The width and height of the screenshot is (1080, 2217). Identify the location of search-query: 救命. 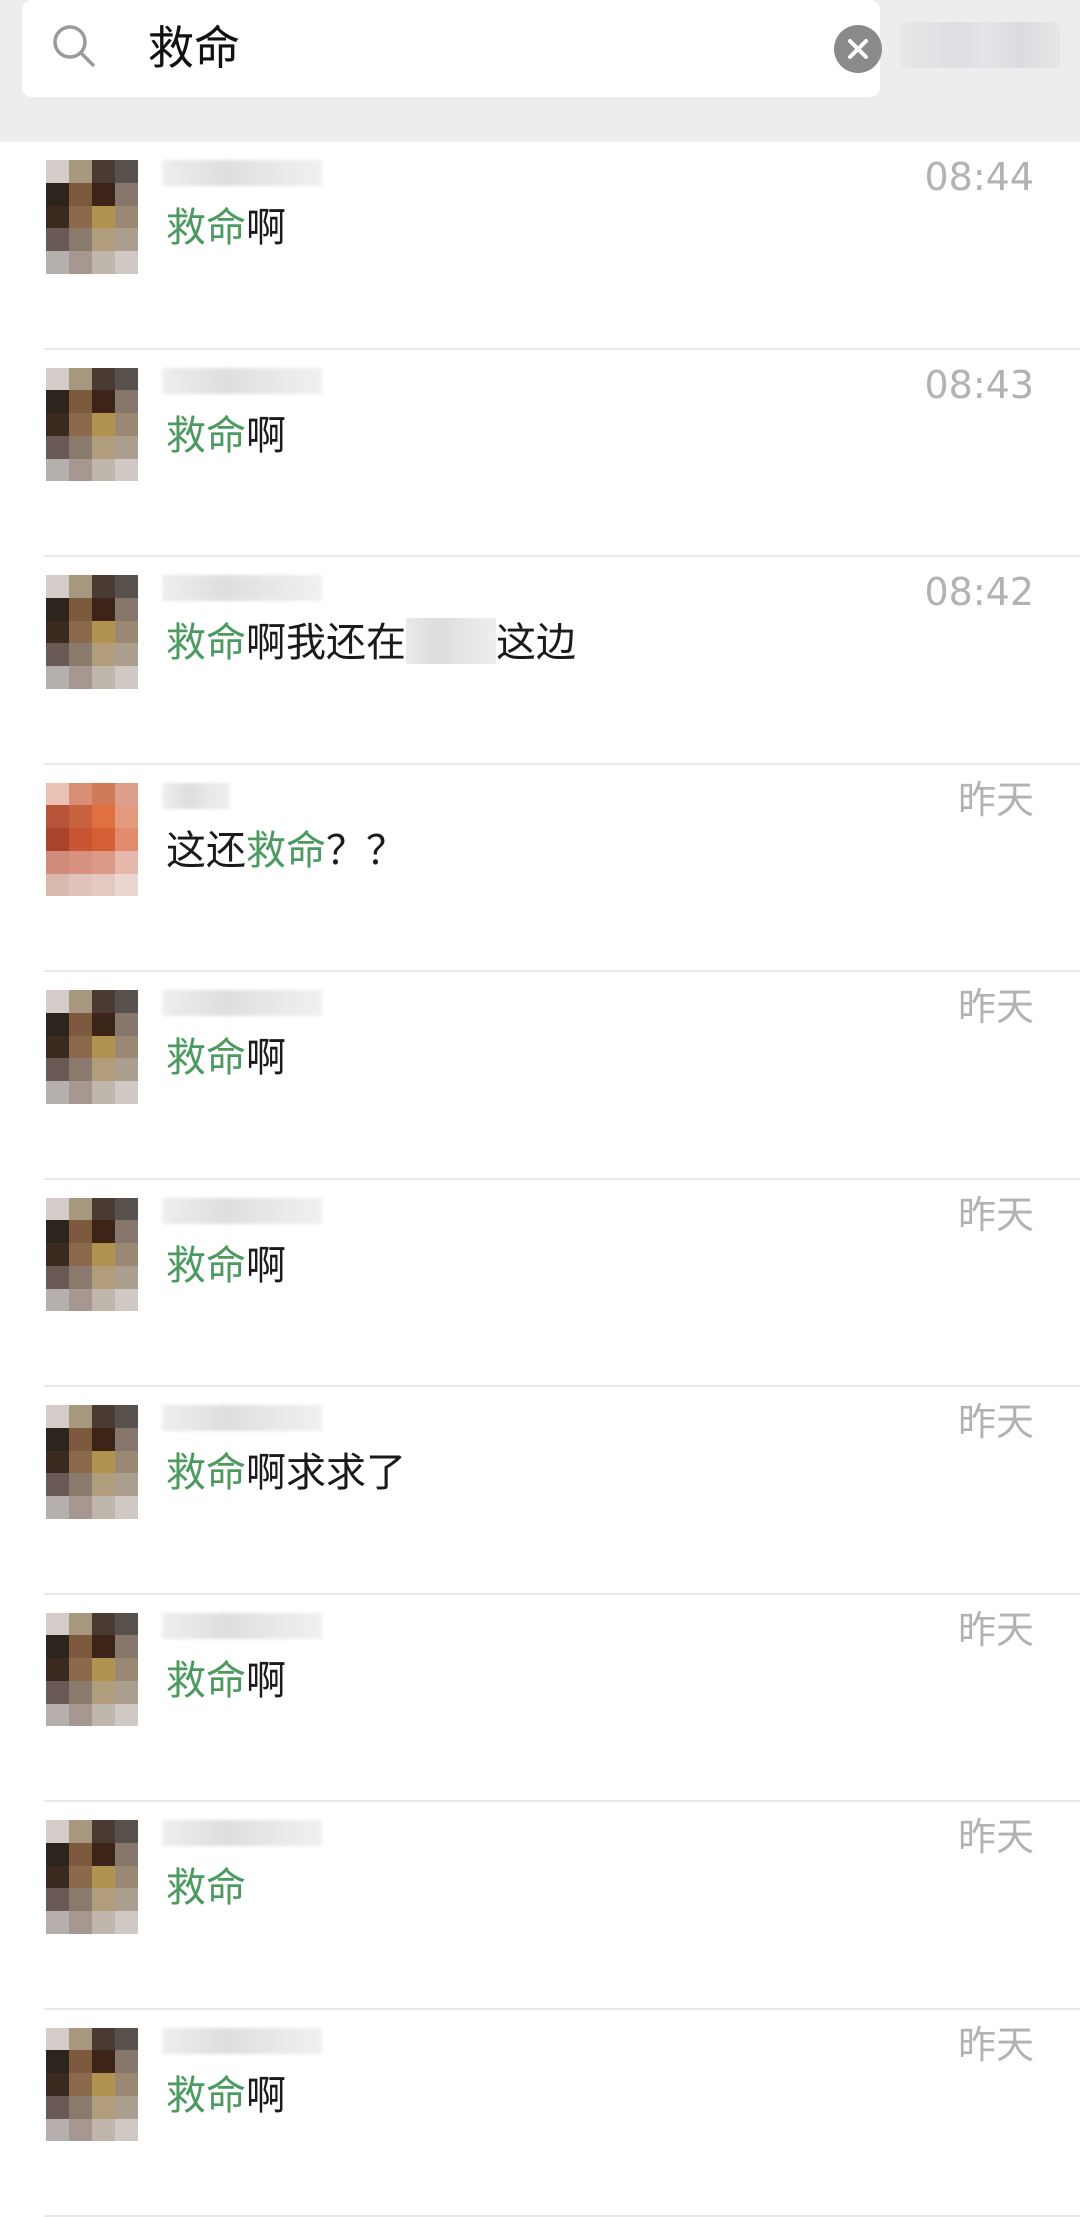
(194, 48).